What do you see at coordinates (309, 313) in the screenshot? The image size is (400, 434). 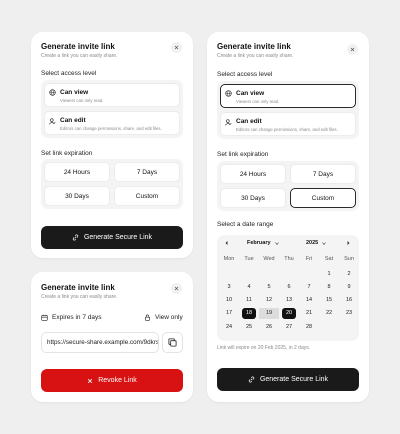 I see `calendar-day: 21` at bounding box center [309, 313].